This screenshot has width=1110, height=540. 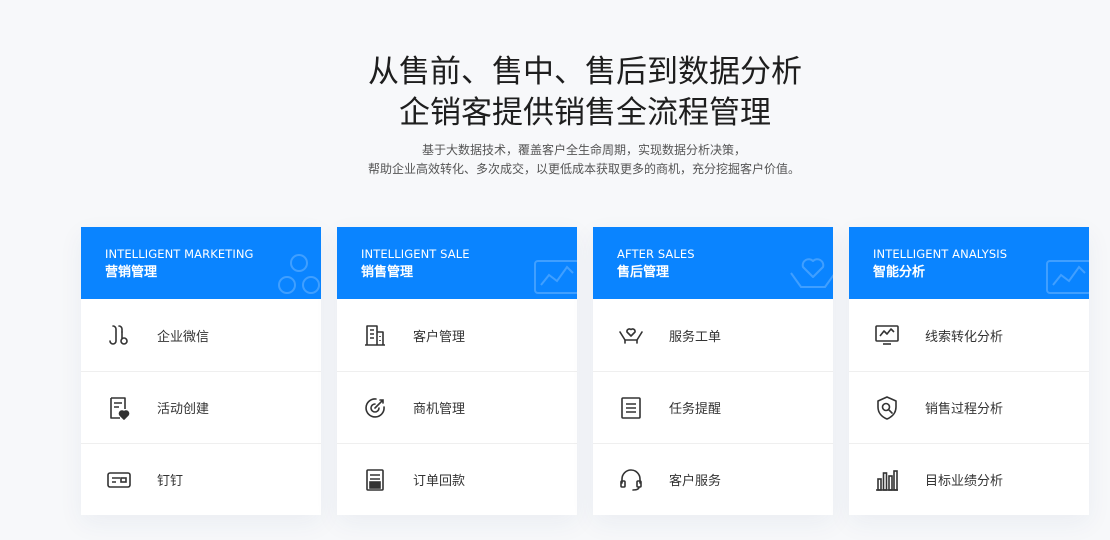 What do you see at coordinates (964, 337) in the screenshot?
I see `list-item-label: 线索转化分析` at bounding box center [964, 337].